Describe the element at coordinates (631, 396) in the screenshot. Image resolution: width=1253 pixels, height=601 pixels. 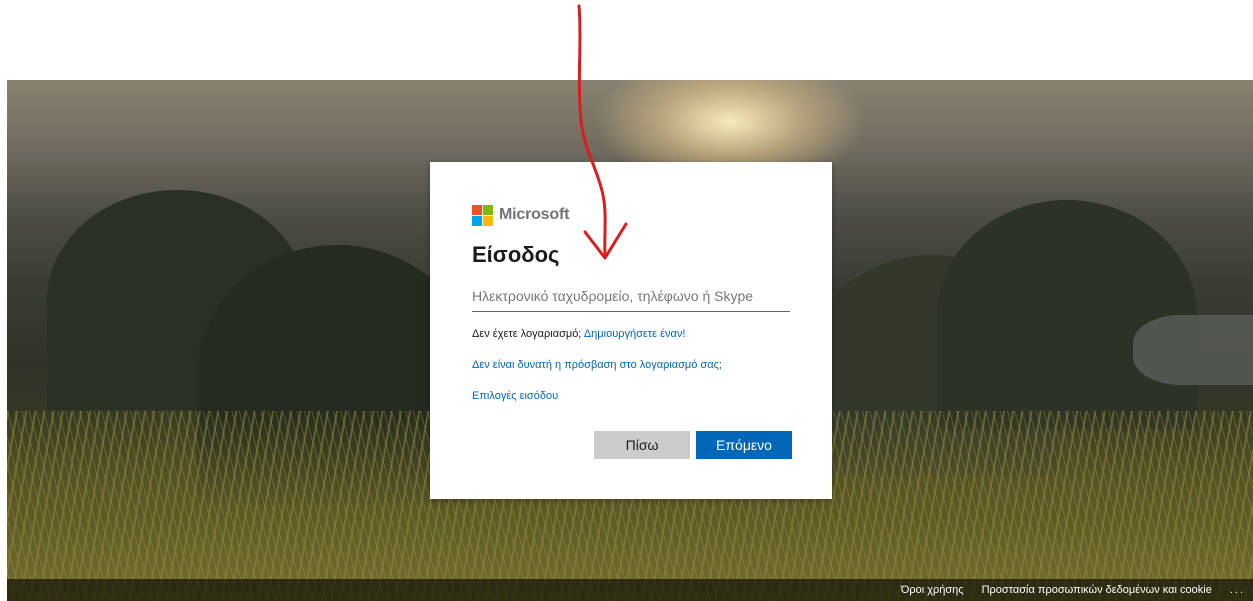
I see `signin-options-row: Επιλογές εισόδου` at that location.